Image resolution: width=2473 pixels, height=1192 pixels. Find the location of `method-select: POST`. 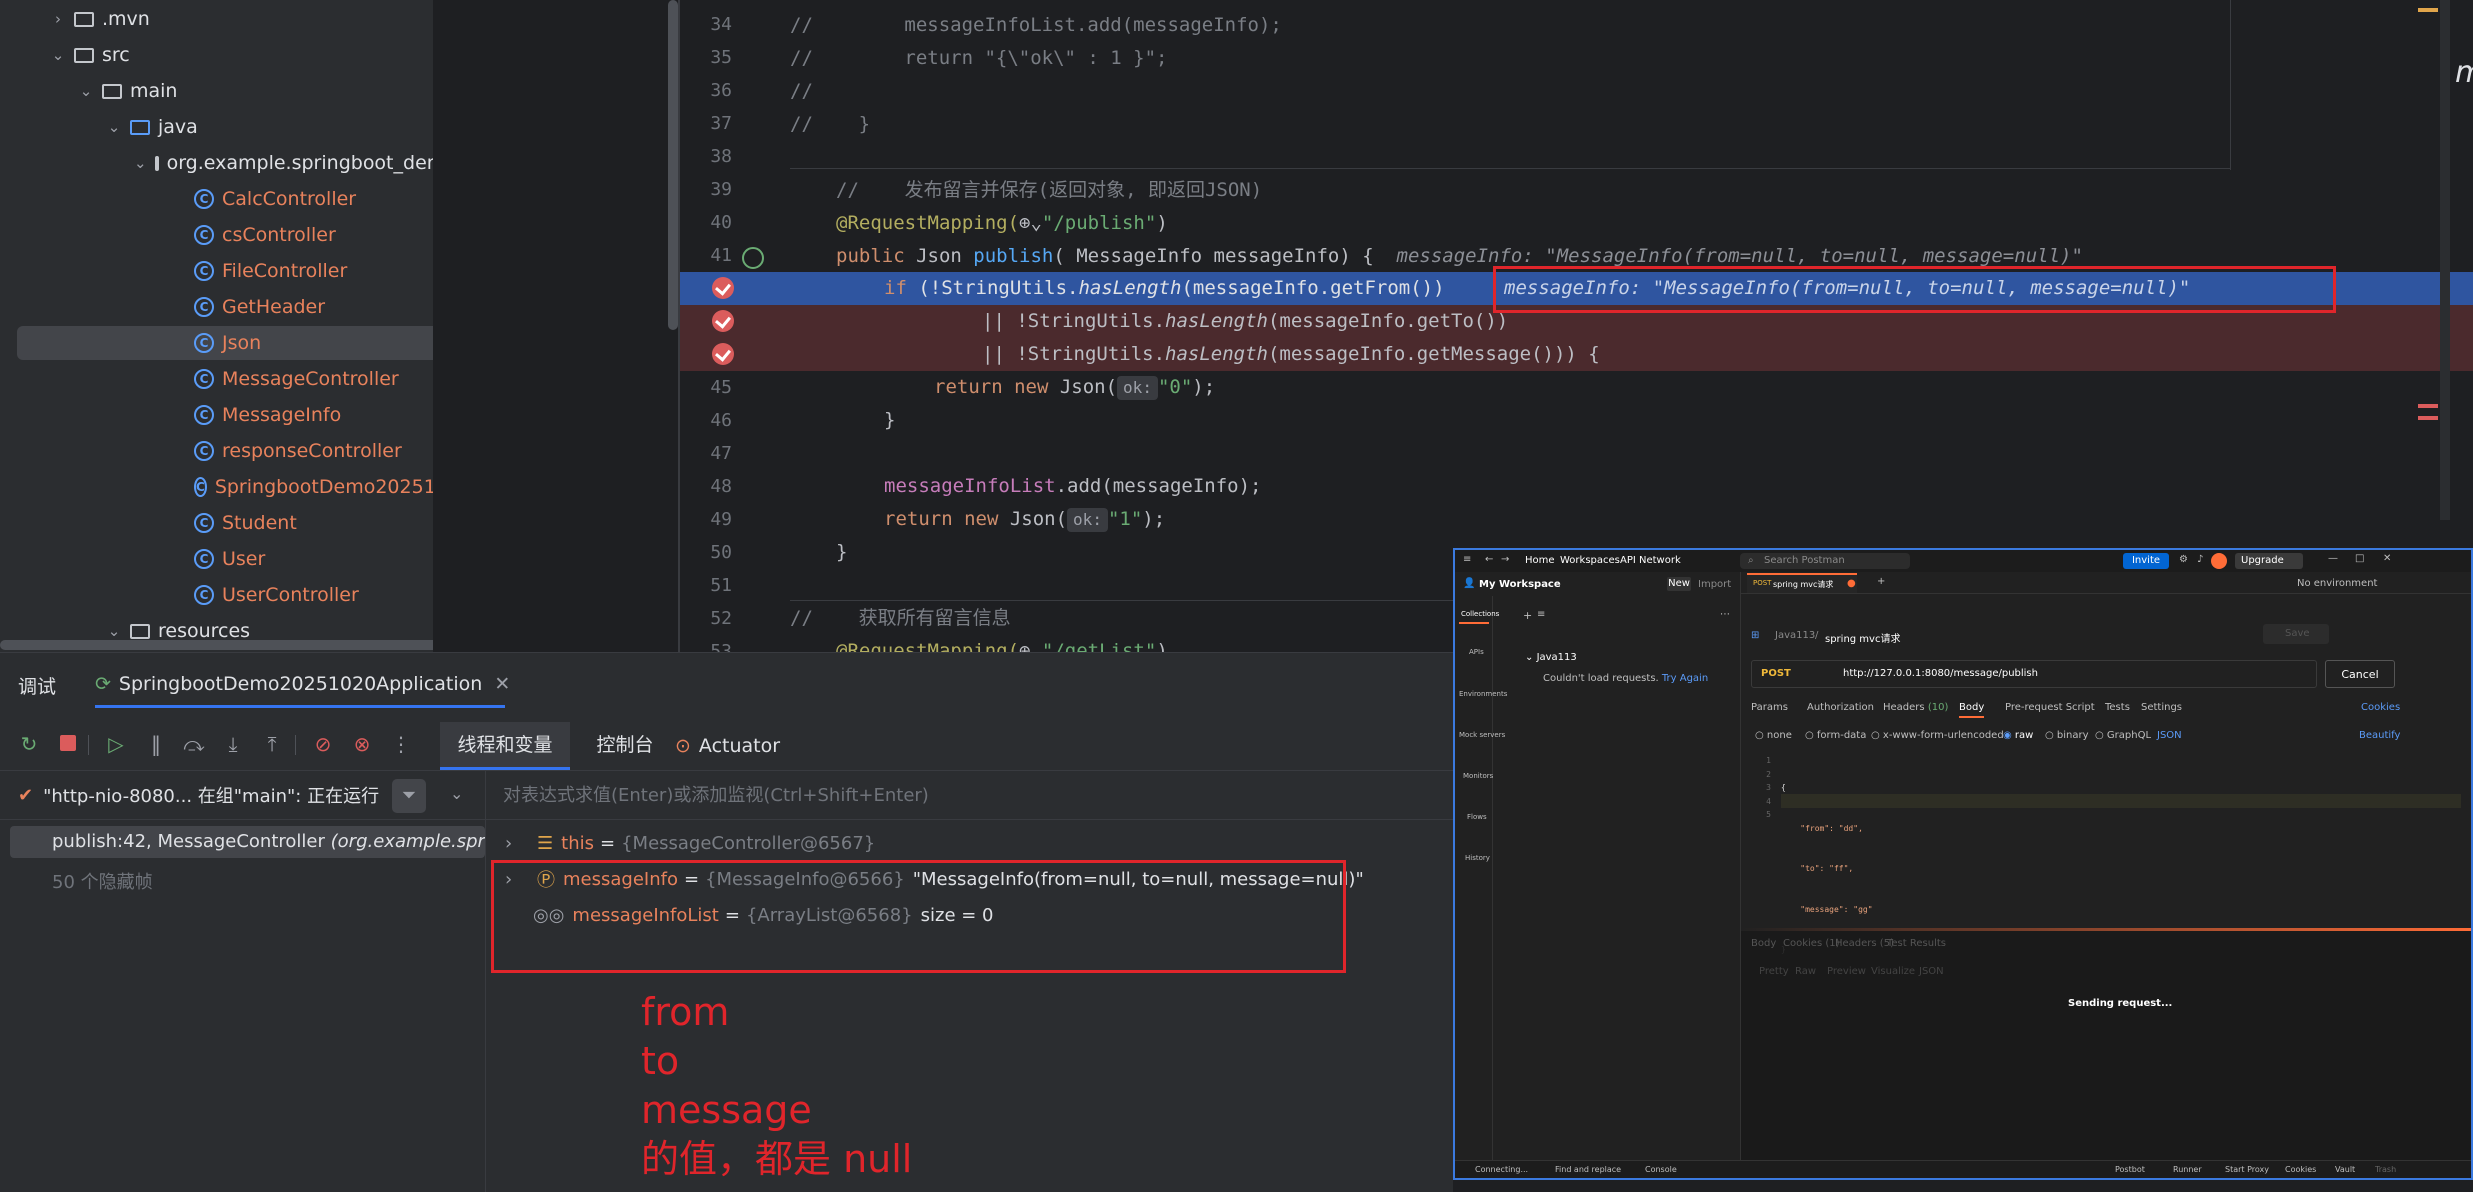

method-select: POST is located at coordinates (1776, 673).